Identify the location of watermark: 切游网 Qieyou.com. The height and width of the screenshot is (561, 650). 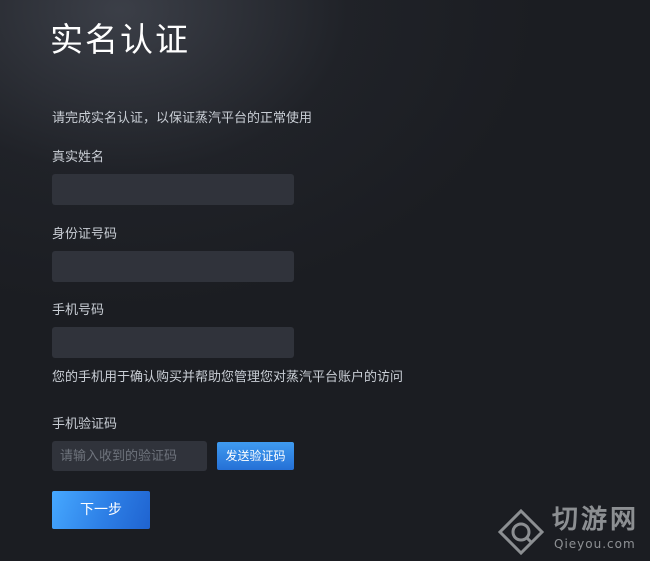
(573, 530).